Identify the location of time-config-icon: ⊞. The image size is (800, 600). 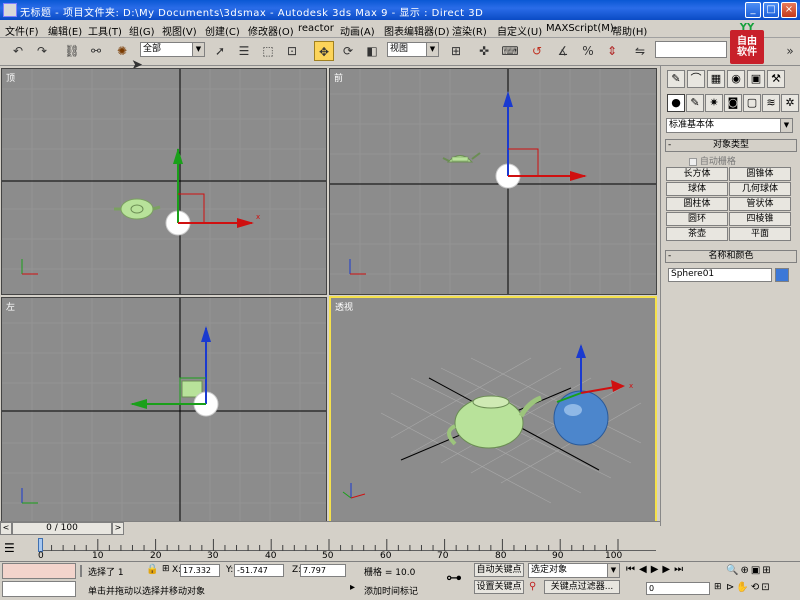
(718, 587).